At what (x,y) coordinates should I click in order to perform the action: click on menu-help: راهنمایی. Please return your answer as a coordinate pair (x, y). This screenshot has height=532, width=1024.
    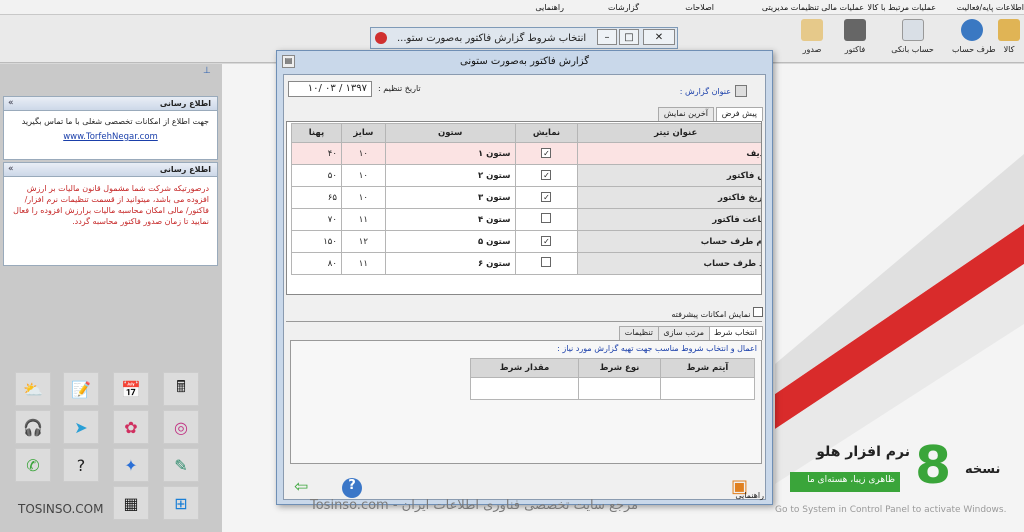
    Looking at the image, I should click on (549, 7).